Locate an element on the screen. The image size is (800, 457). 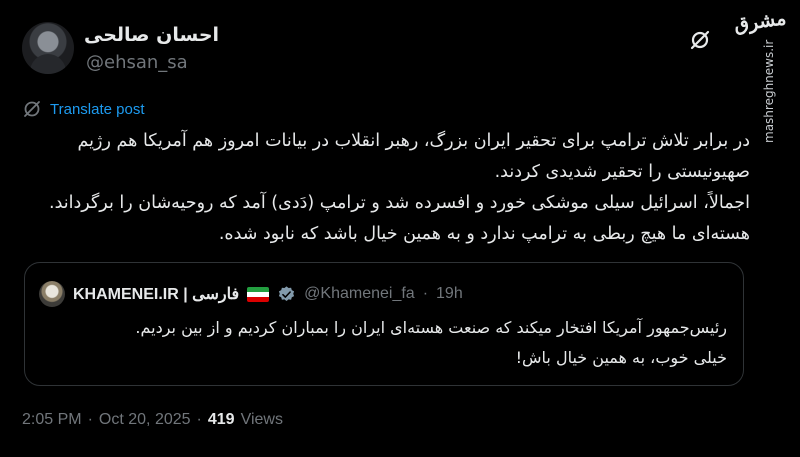
watermark-text: mashreghnews.ir is located at coordinates (769, 92).